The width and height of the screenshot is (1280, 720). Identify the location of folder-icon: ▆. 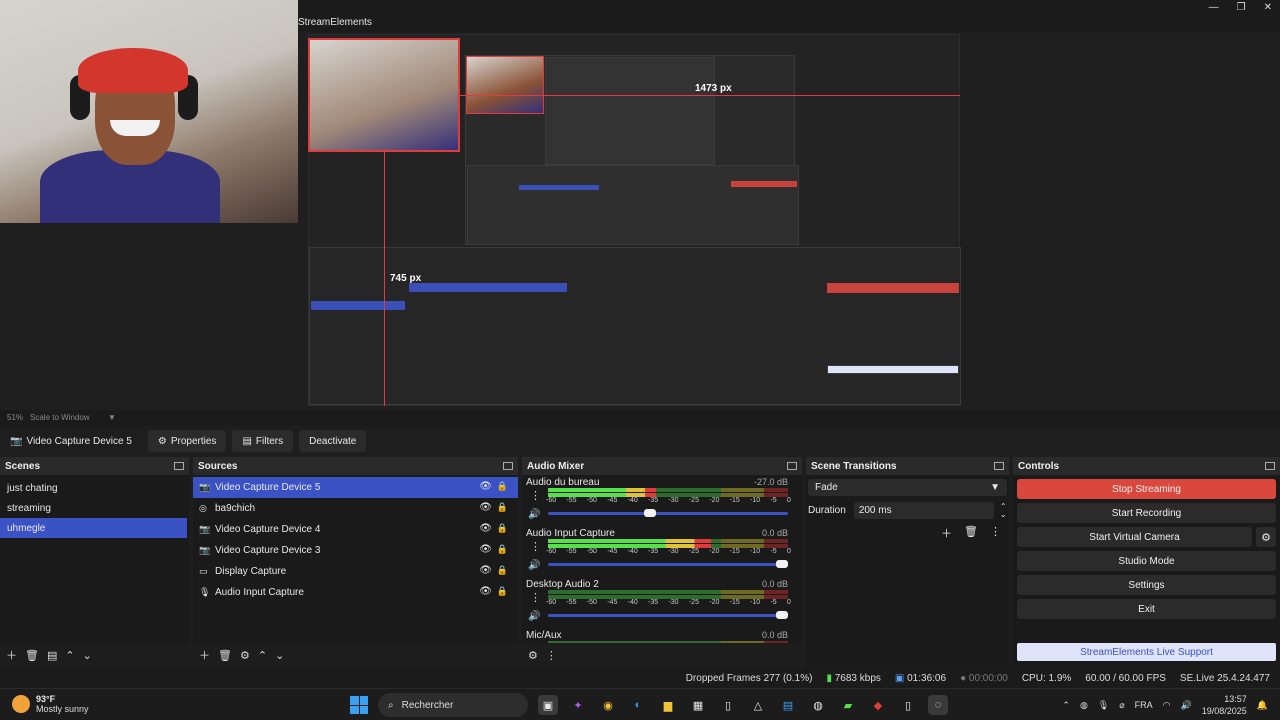
(668, 705).